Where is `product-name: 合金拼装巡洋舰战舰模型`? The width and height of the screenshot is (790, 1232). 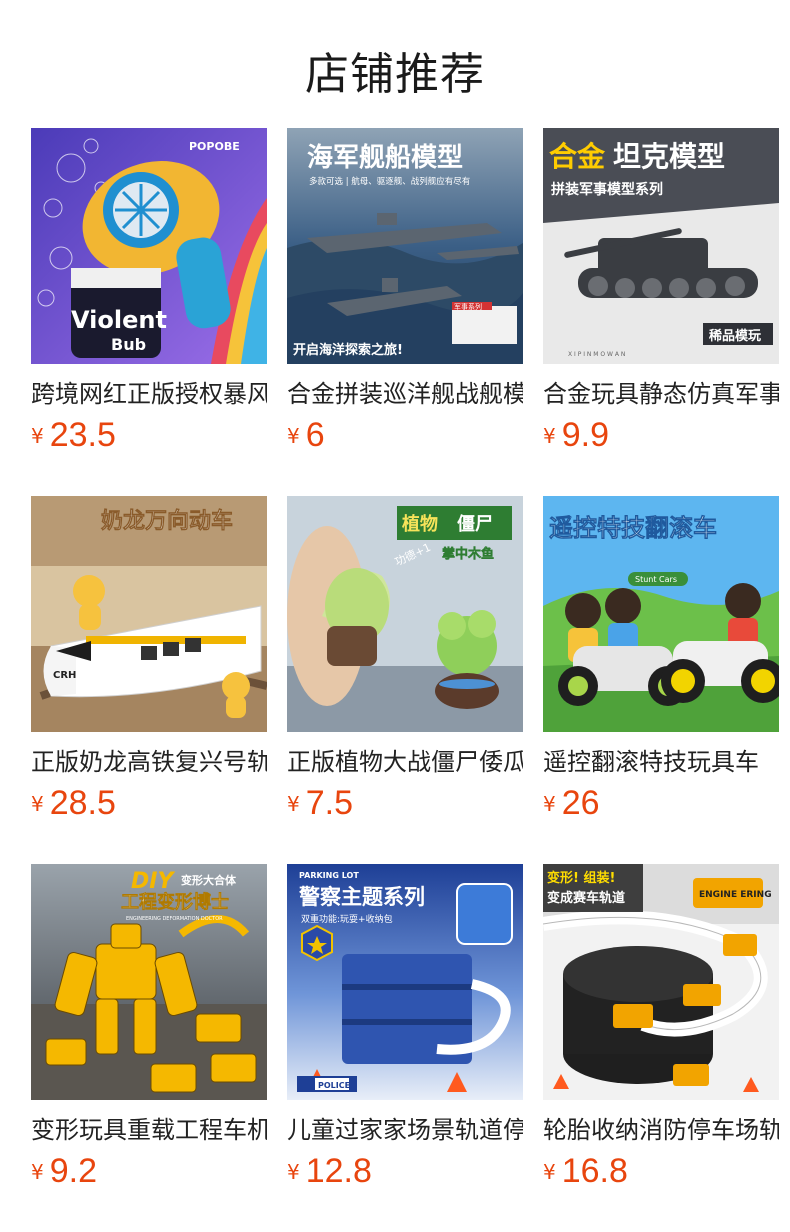
product-name: 合金拼装巡洋舰战舰模型 is located at coordinates (405, 394).